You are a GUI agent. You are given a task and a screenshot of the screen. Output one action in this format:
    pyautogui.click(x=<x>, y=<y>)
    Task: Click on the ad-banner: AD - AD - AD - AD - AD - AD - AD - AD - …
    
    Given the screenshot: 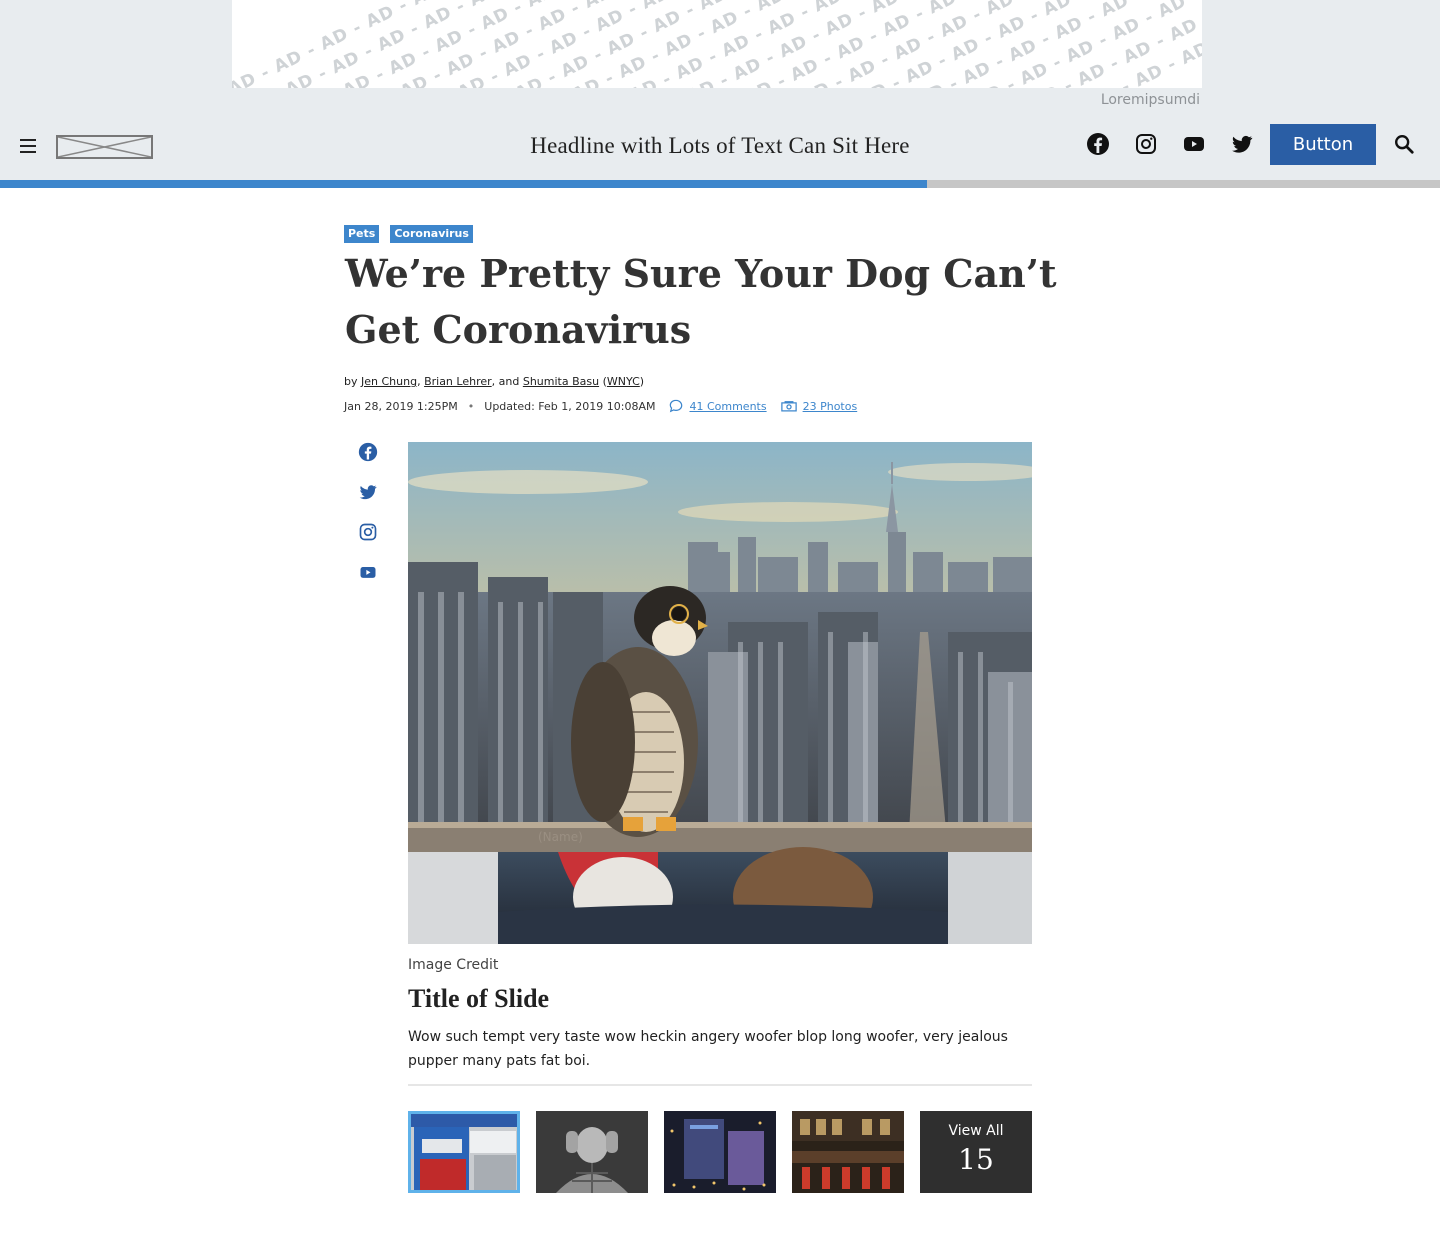 What is the action you would take?
    pyautogui.click(x=717, y=44)
    